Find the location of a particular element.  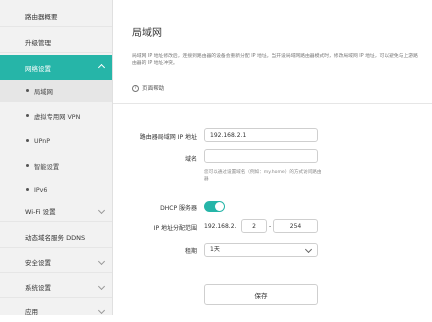

sidebar-item-label: Wi-Fi 设置 is located at coordinates (40, 211).